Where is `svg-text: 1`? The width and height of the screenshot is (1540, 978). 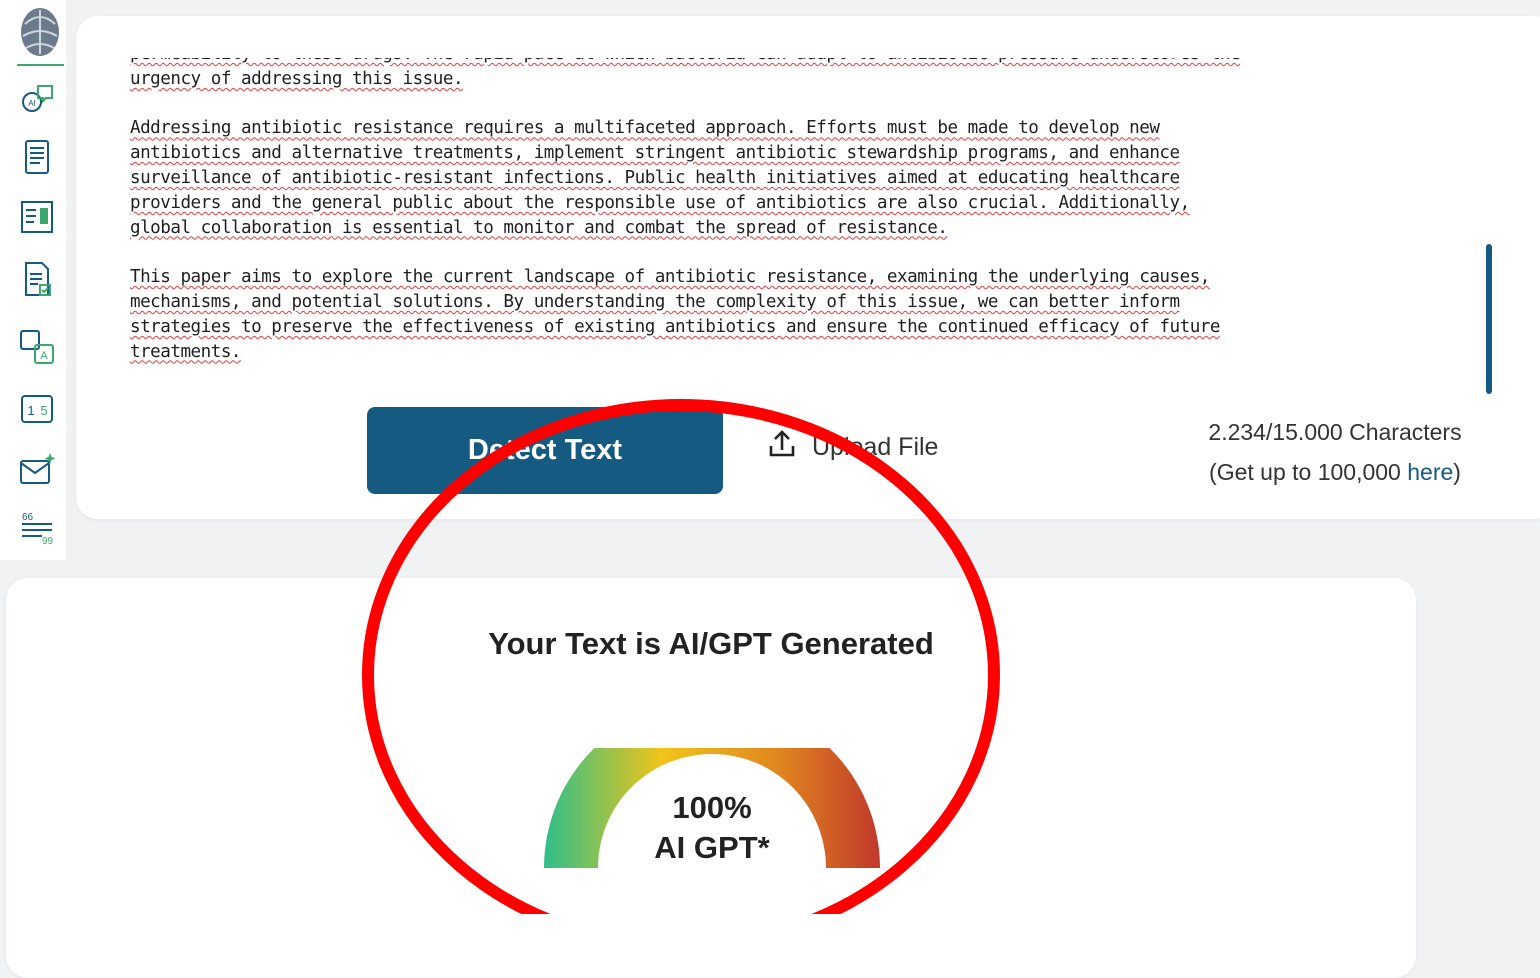 svg-text: 1 is located at coordinates (30, 410).